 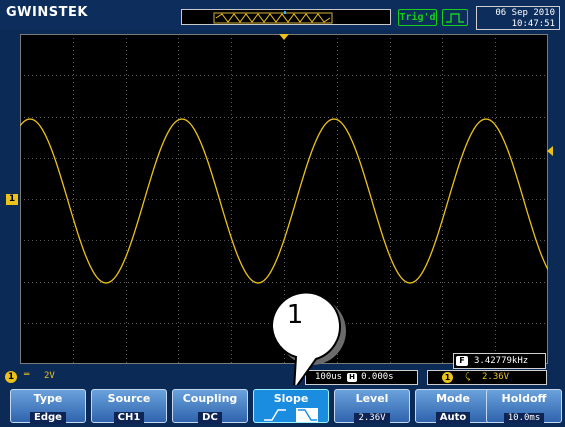 What do you see at coordinates (210, 418) in the screenshot?
I see `softkey-coupling-value: DC` at bounding box center [210, 418].